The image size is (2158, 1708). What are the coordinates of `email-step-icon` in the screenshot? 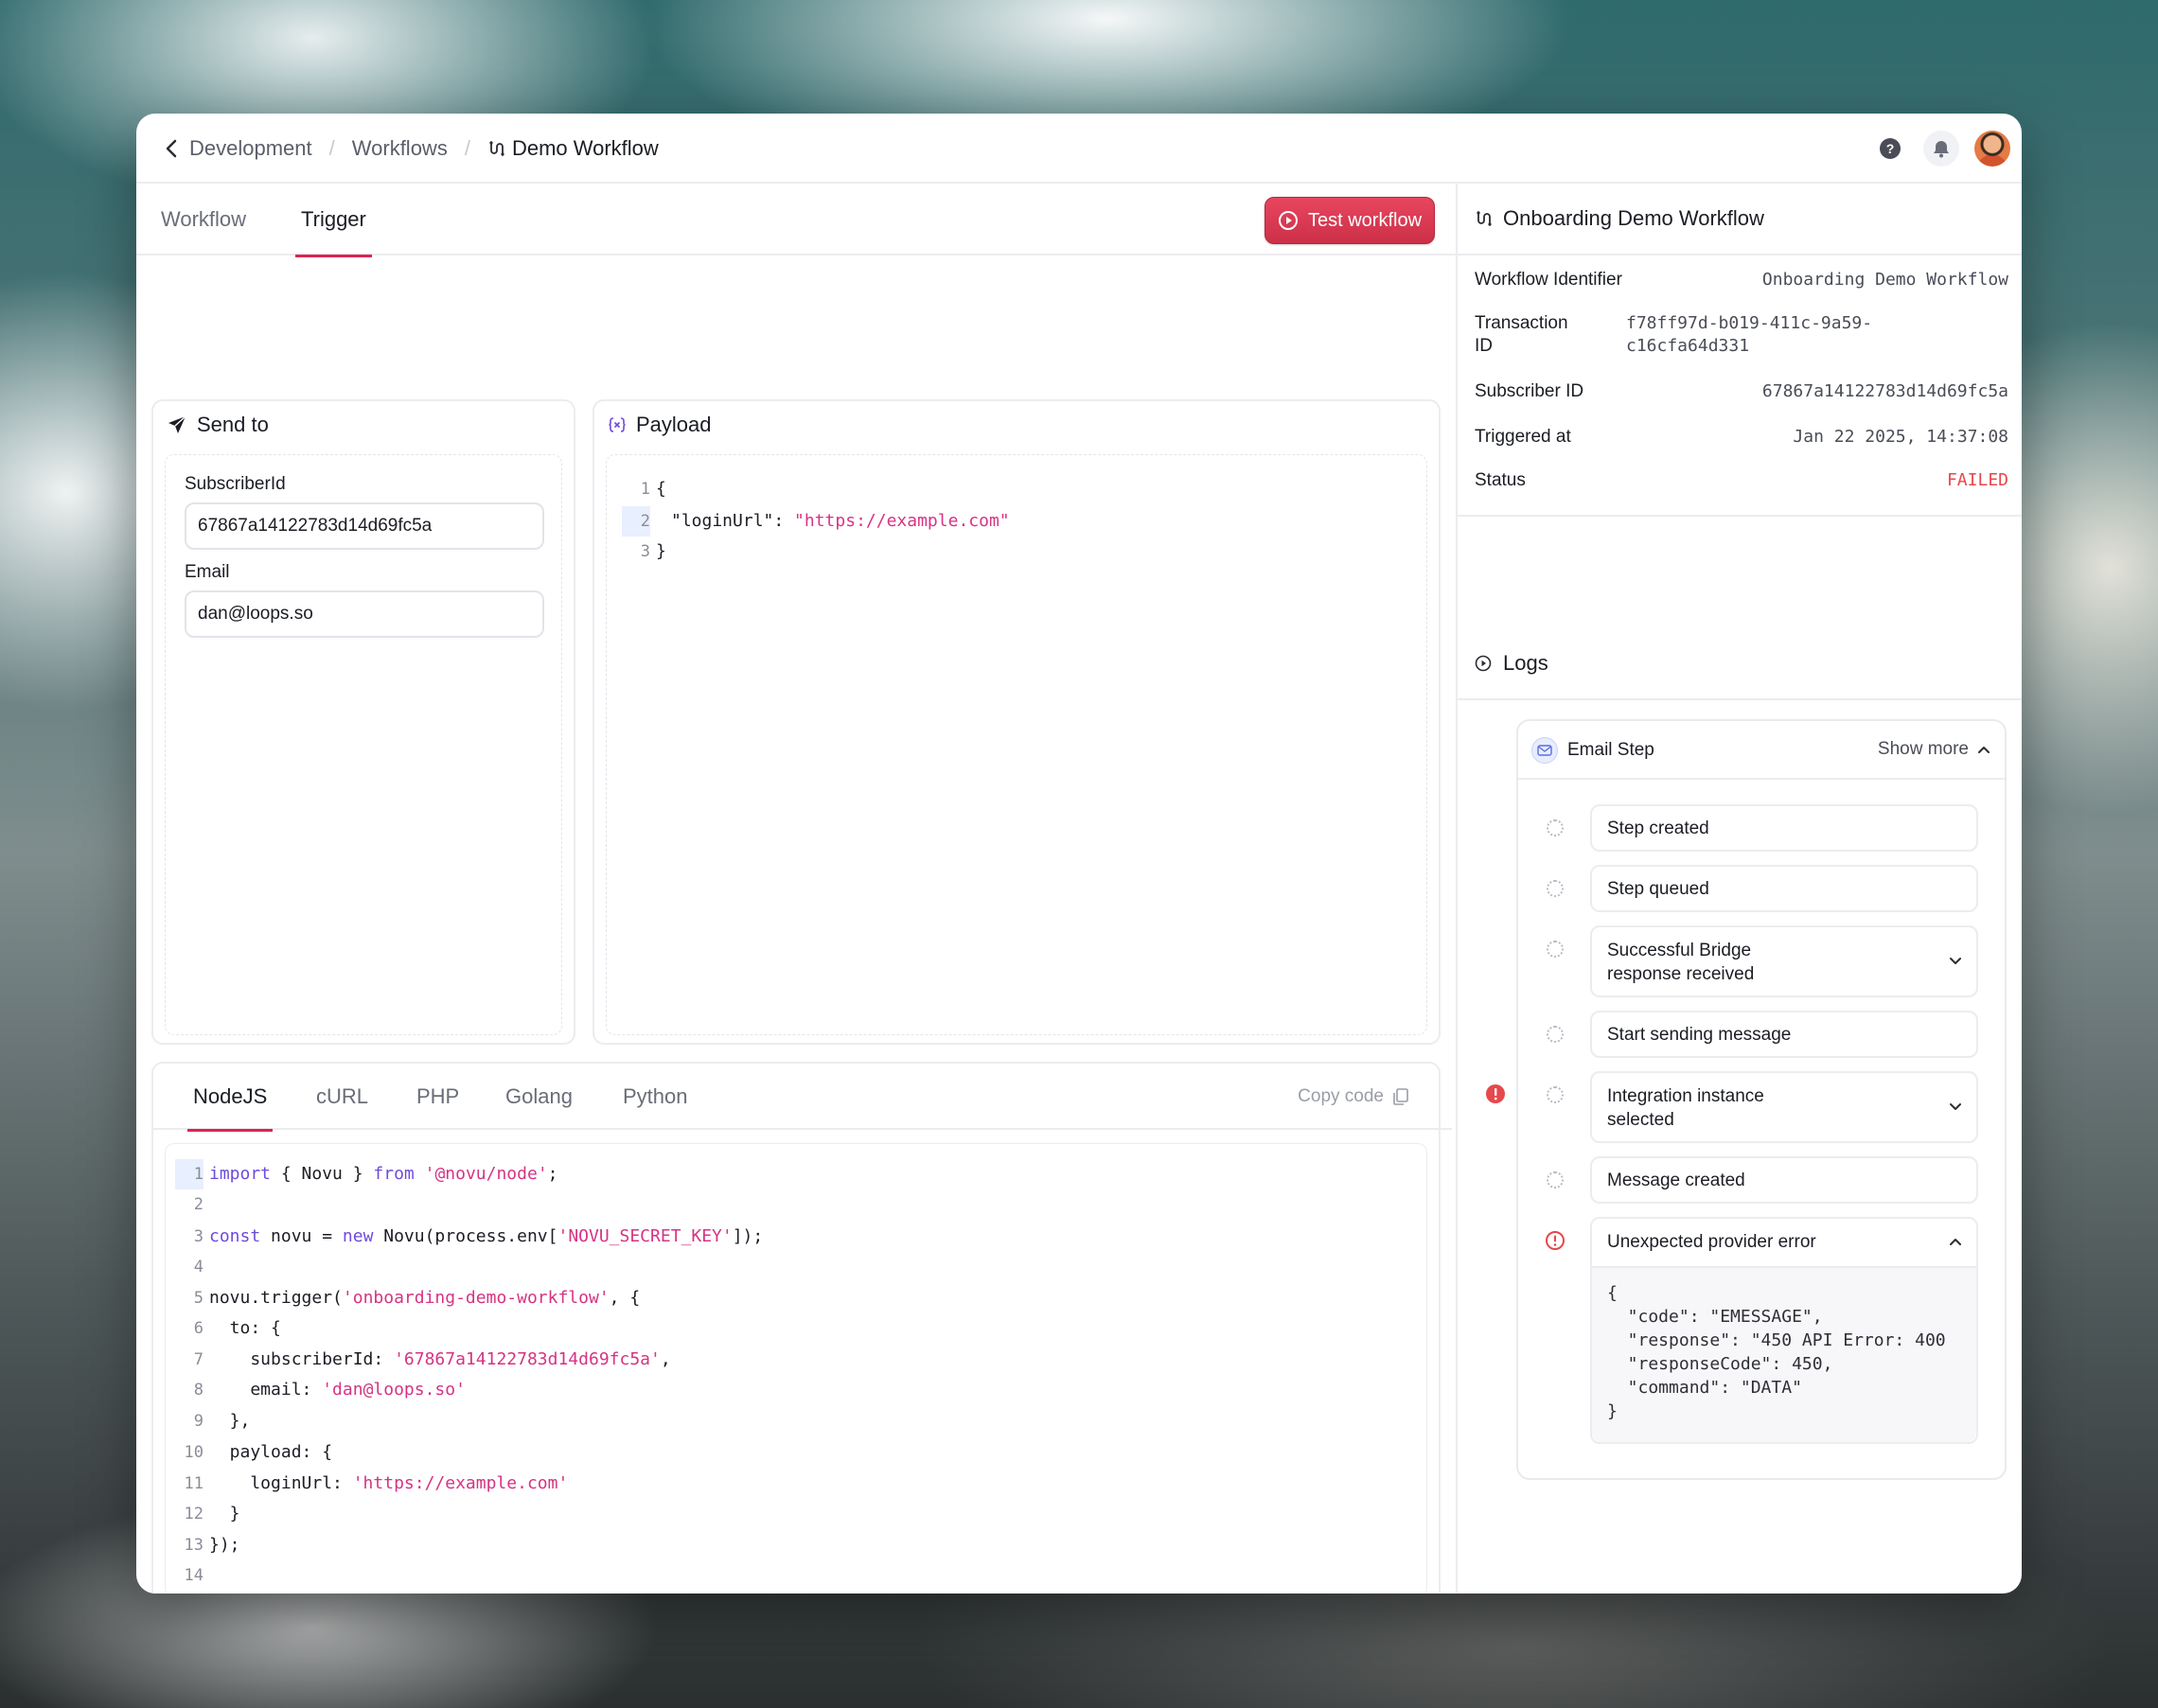 It's located at (1544, 750).